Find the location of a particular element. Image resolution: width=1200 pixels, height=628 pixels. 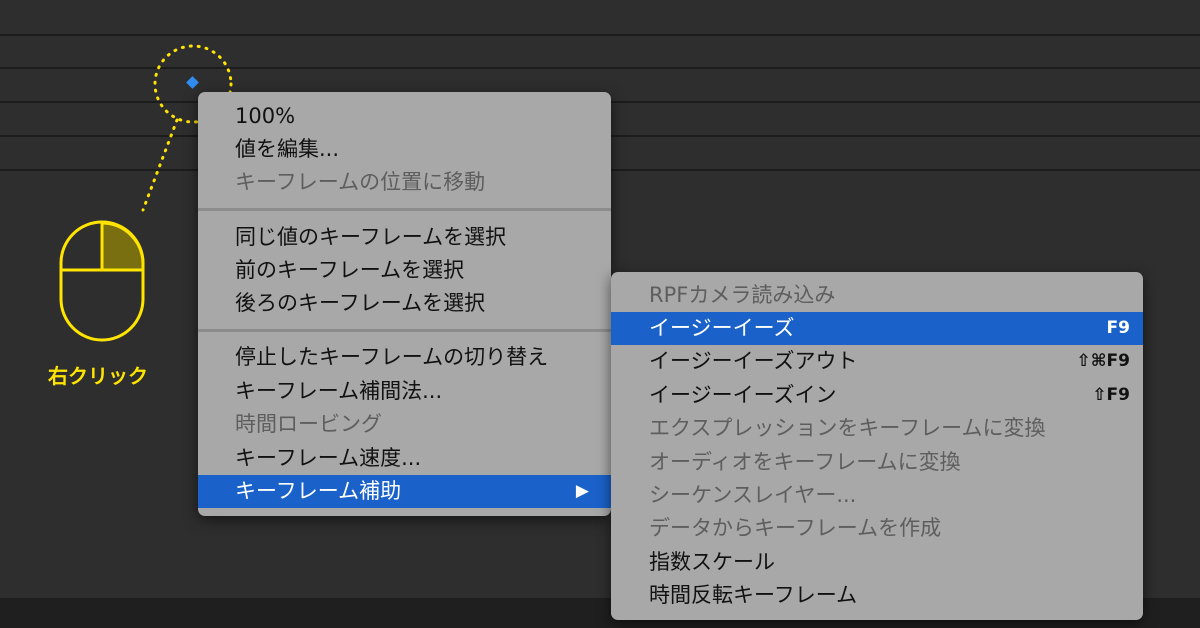

menu-item-select-previous-keyframes: 前のキーフレームを選択 is located at coordinates (404, 270).